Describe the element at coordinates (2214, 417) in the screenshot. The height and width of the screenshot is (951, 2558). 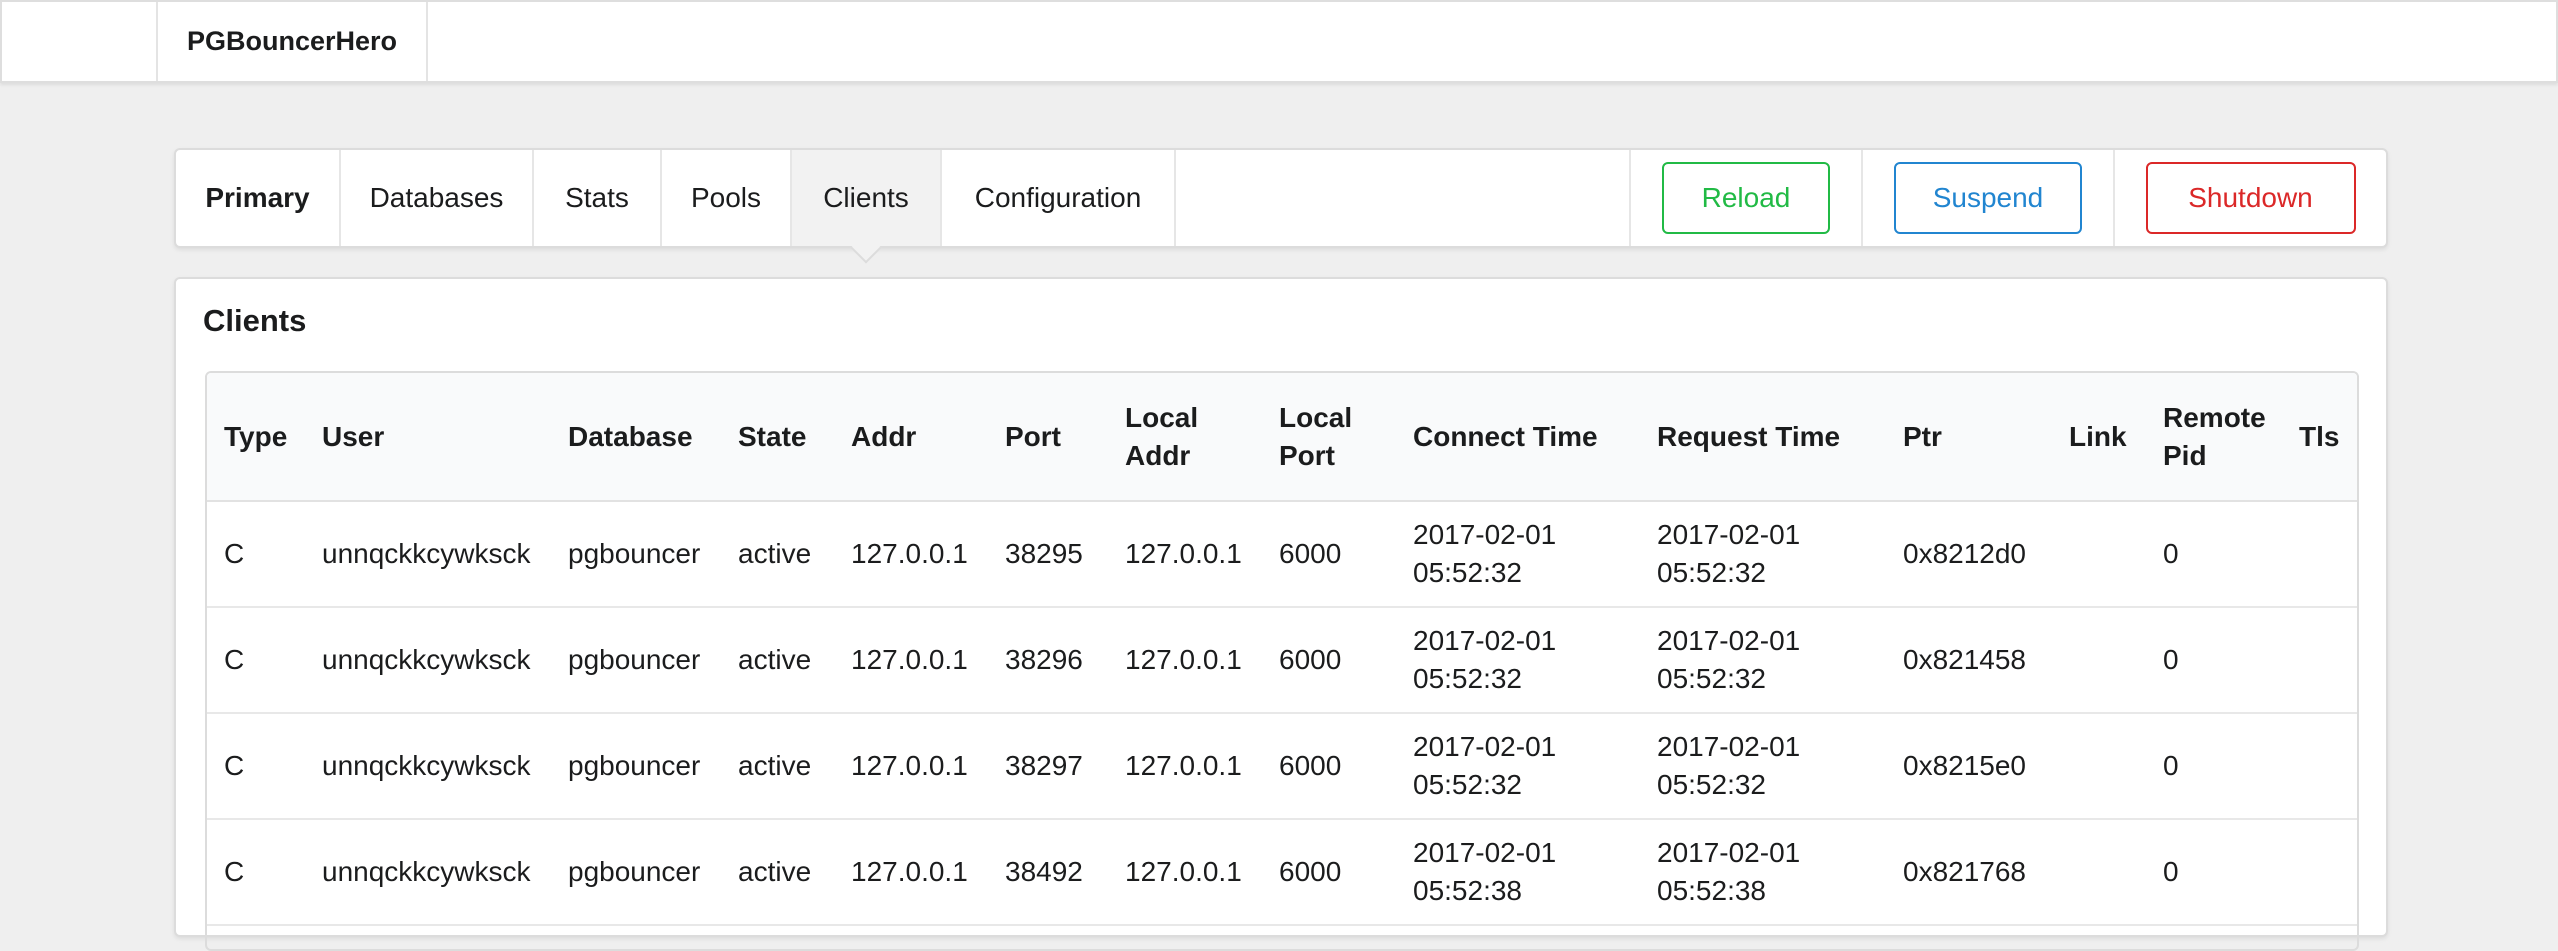
I see `column-header-text: Remote` at that location.